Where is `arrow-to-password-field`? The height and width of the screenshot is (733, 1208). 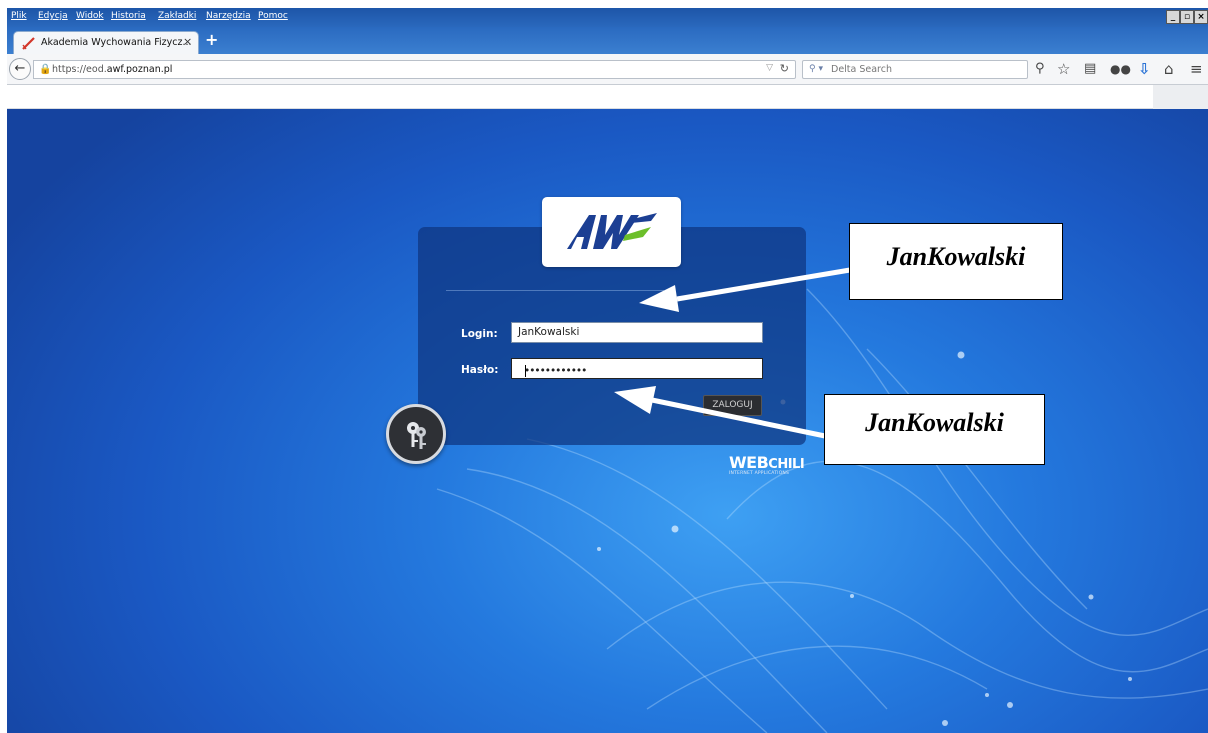 arrow-to-password-field is located at coordinates (720, 412).